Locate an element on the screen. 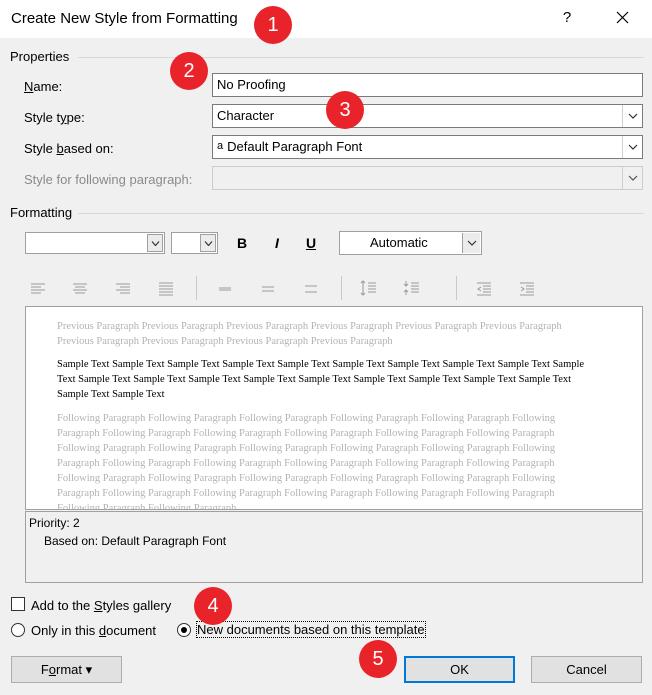  only-this-document-label: Only in this document is located at coordinates (93, 630).